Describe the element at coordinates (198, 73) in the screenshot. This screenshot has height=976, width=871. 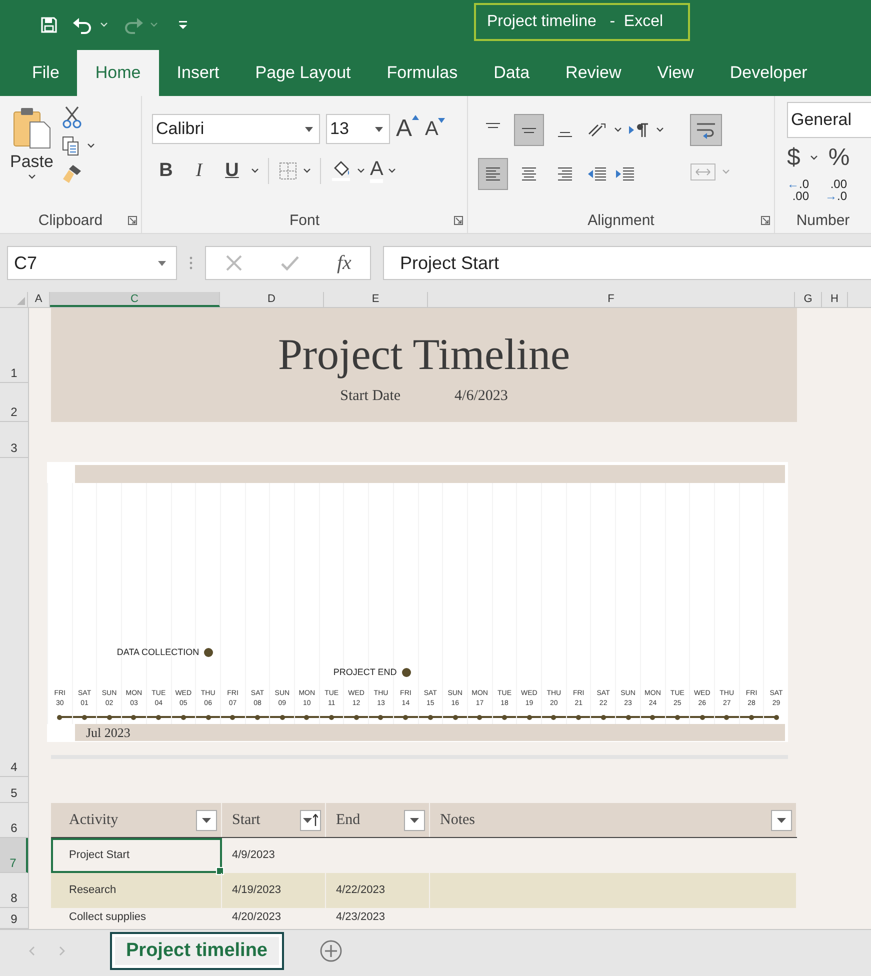
I see `ribbon-tab: Insert` at that location.